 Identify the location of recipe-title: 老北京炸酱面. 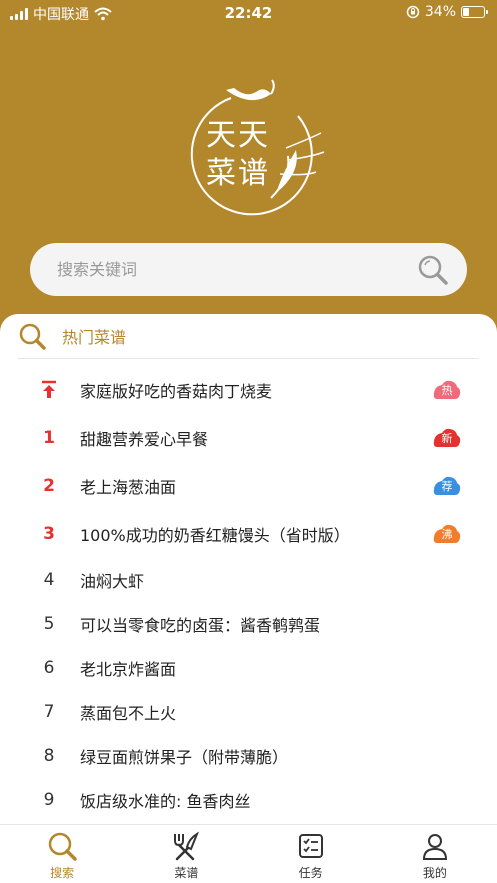
(128, 669).